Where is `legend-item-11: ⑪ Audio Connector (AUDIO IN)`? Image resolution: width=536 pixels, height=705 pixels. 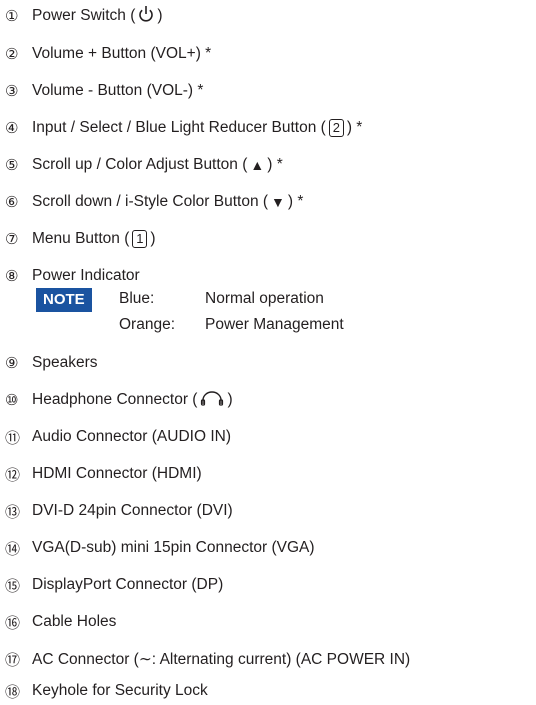 legend-item-11: ⑪ Audio Connector (AUDIO IN) is located at coordinates (118, 437).